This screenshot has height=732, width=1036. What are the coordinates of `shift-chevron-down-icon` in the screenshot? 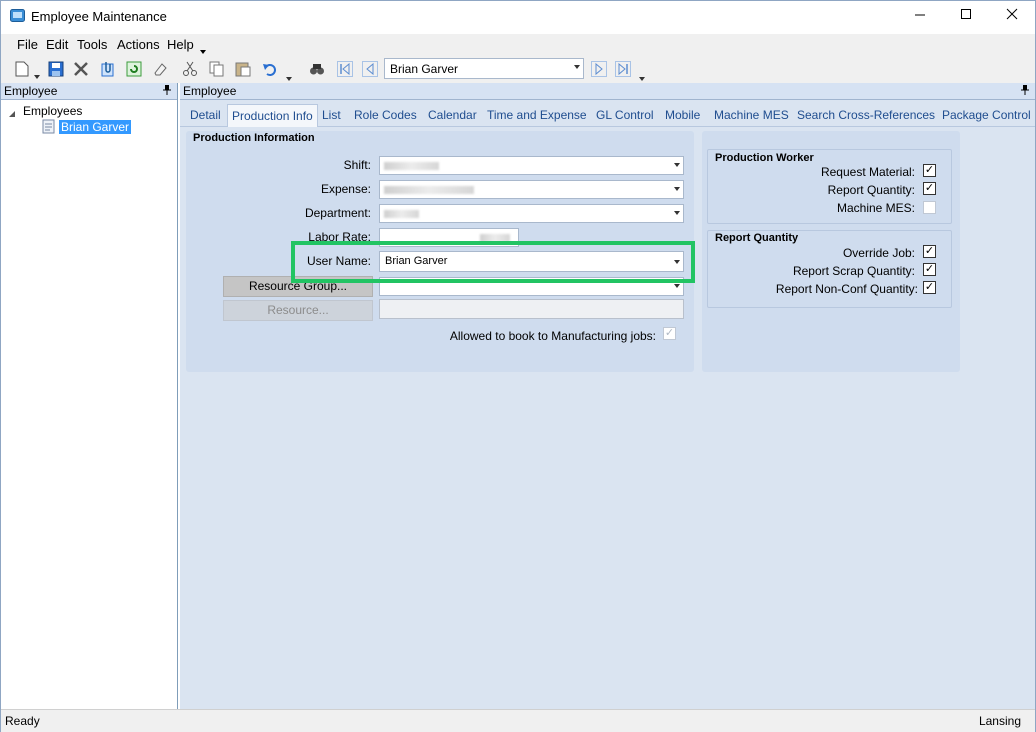 It's located at (677, 165).